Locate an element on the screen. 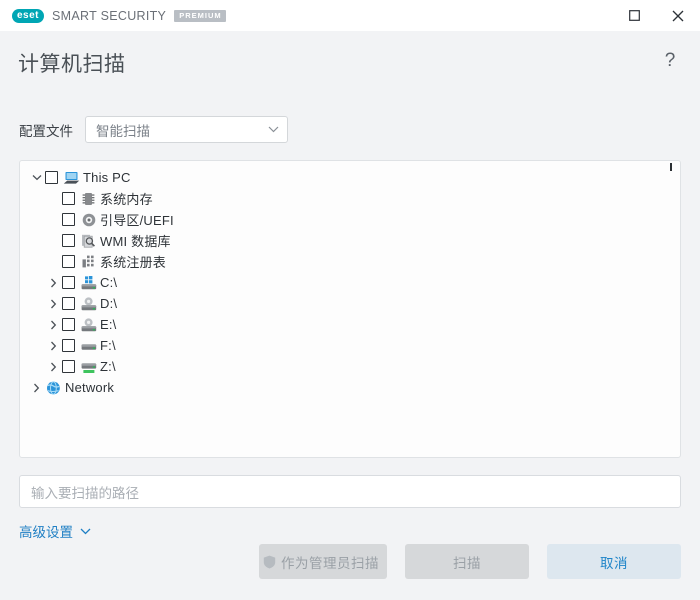 This screenshot has width=700, height=600. windows-drive-icon is located at coordinates (88, 283).